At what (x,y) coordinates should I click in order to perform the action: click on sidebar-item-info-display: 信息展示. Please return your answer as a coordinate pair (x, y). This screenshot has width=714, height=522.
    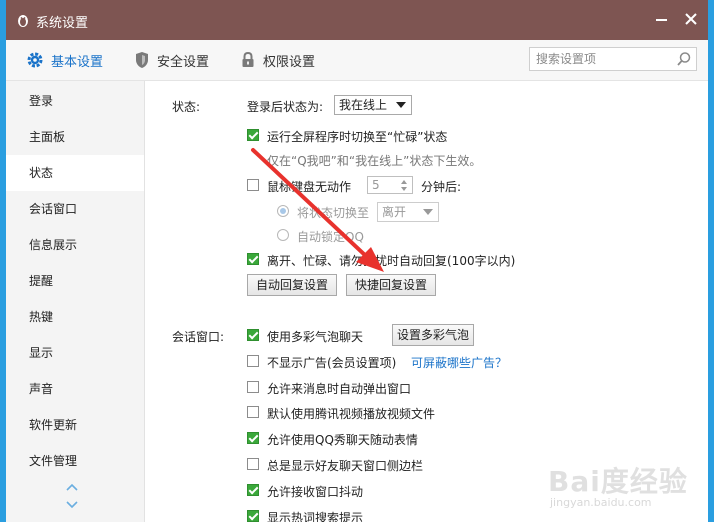
    Looking at the image, I should click on (75, 245).